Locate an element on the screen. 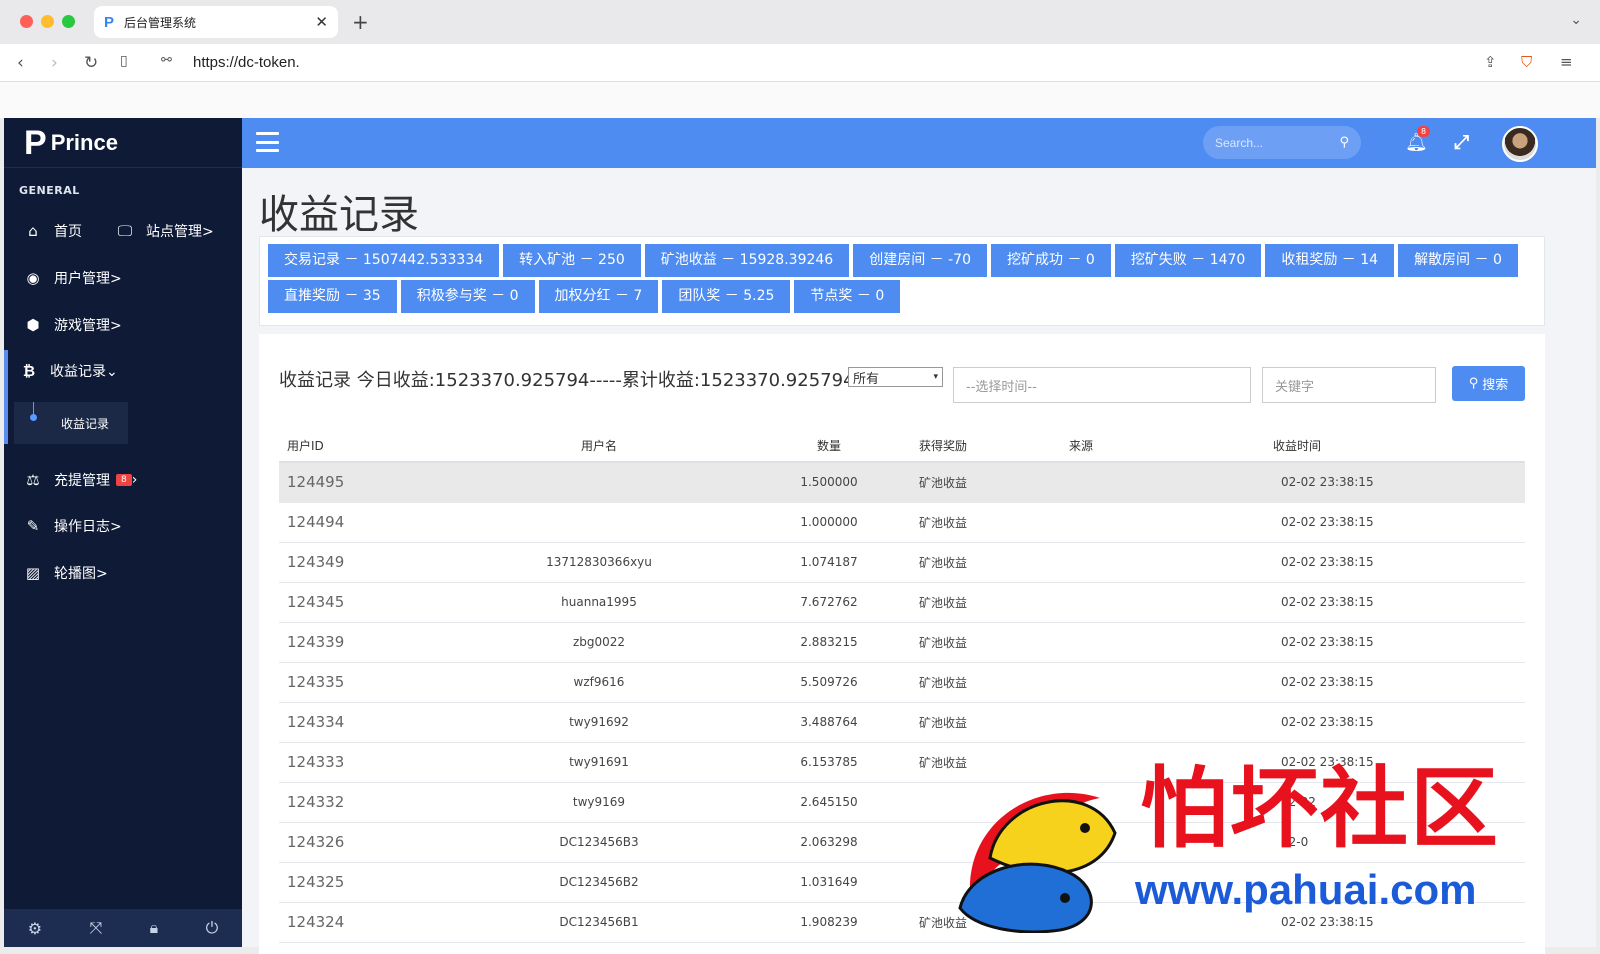 This screenshot has width=1600, height=954. cell-user-id: 124325 is located at coordinates (369, 882).